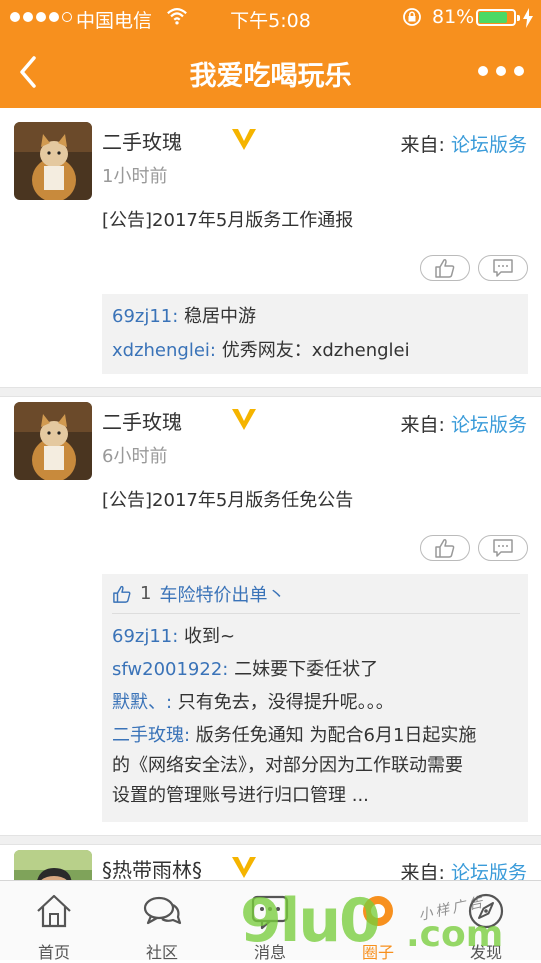  What do you see at coordinates (135, 456) in the screenshot?
I see `post-time: 6小时前` at bounding box center [135, 456].